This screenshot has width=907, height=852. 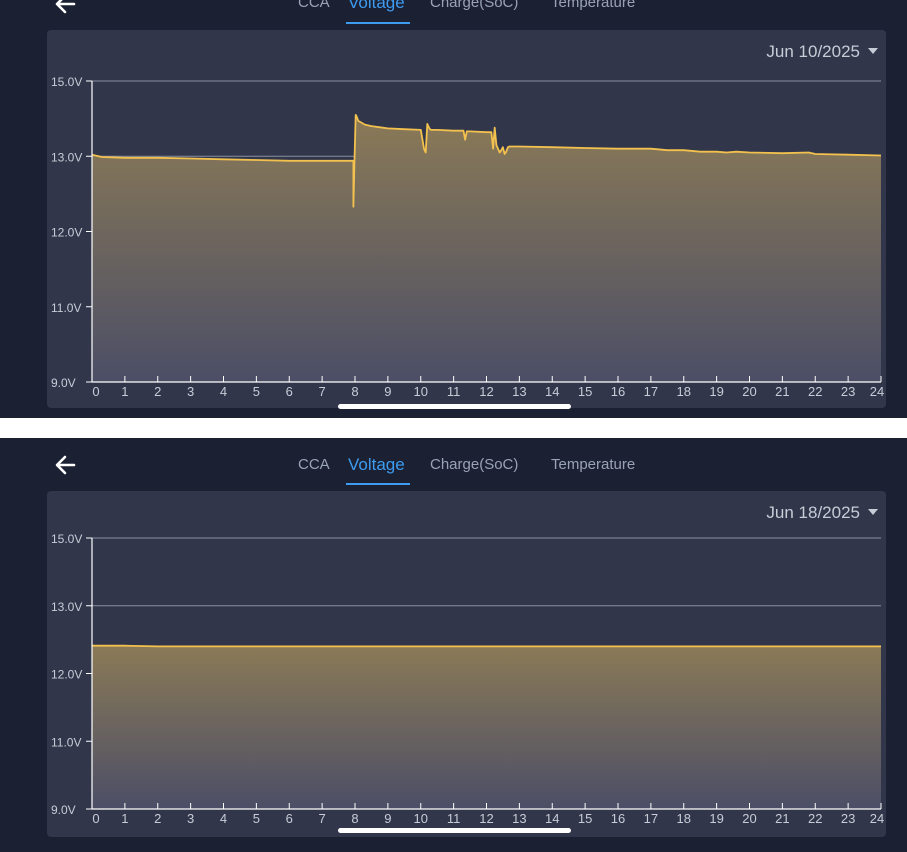 I want to click on date-dropdown: Jun 10/2025, so click(x=822, y=52).